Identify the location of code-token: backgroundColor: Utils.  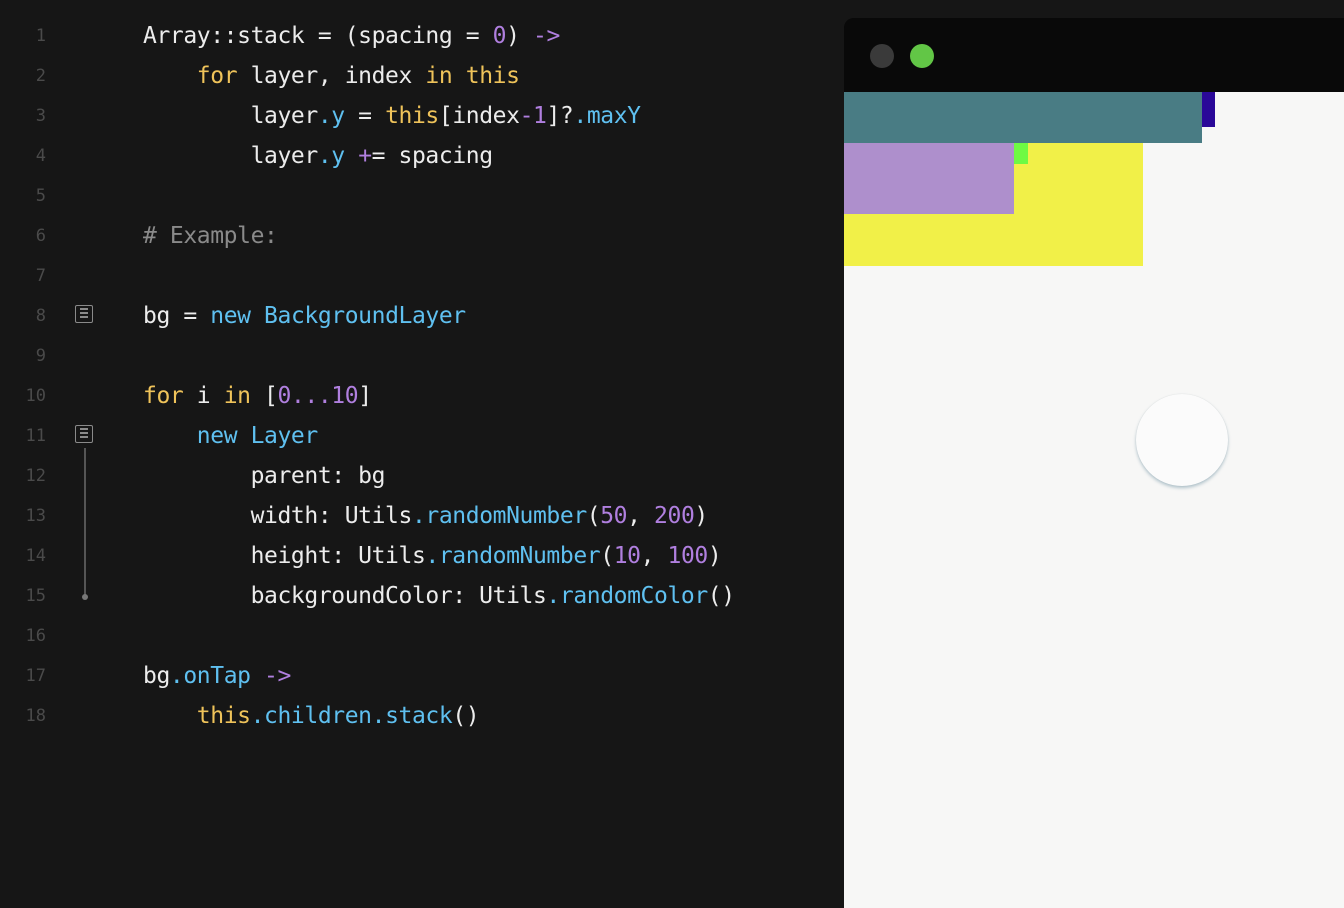
(345, 596).